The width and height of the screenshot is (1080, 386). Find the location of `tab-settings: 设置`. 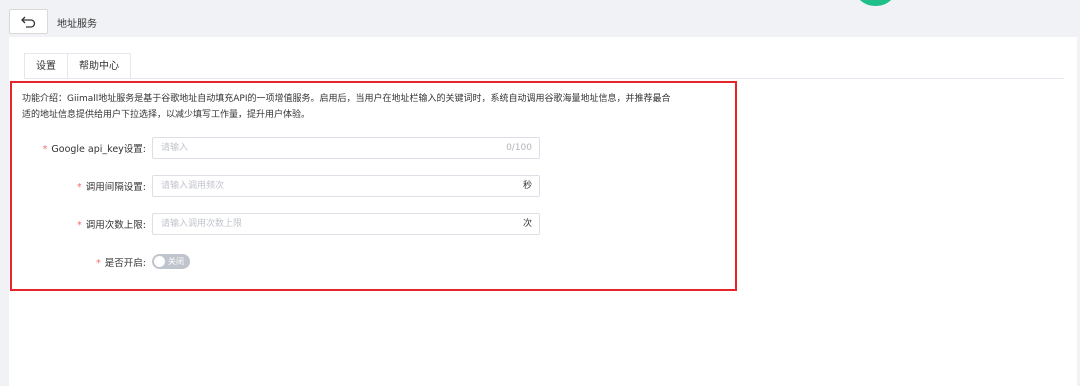

tab-settings: 设置 is located at coordinates (46, 66).